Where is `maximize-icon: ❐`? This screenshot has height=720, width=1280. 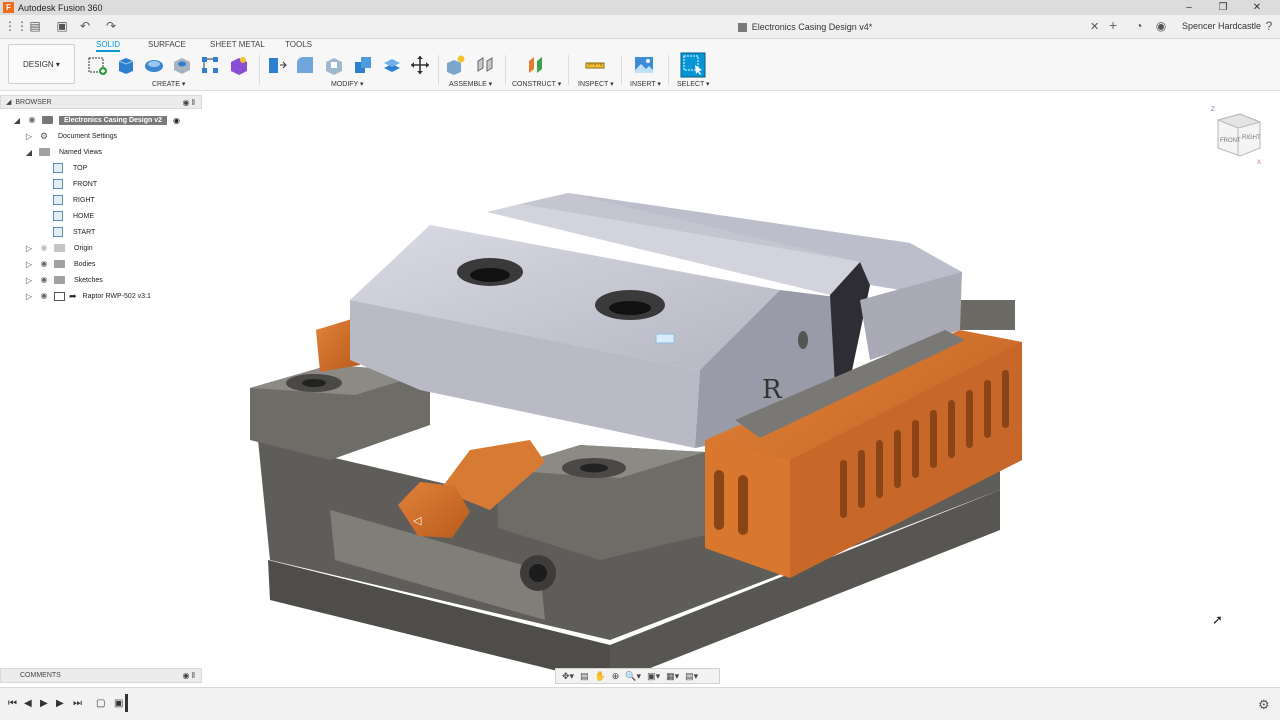
maximize-icon: ❐ is located at coordinates (1223, 7).